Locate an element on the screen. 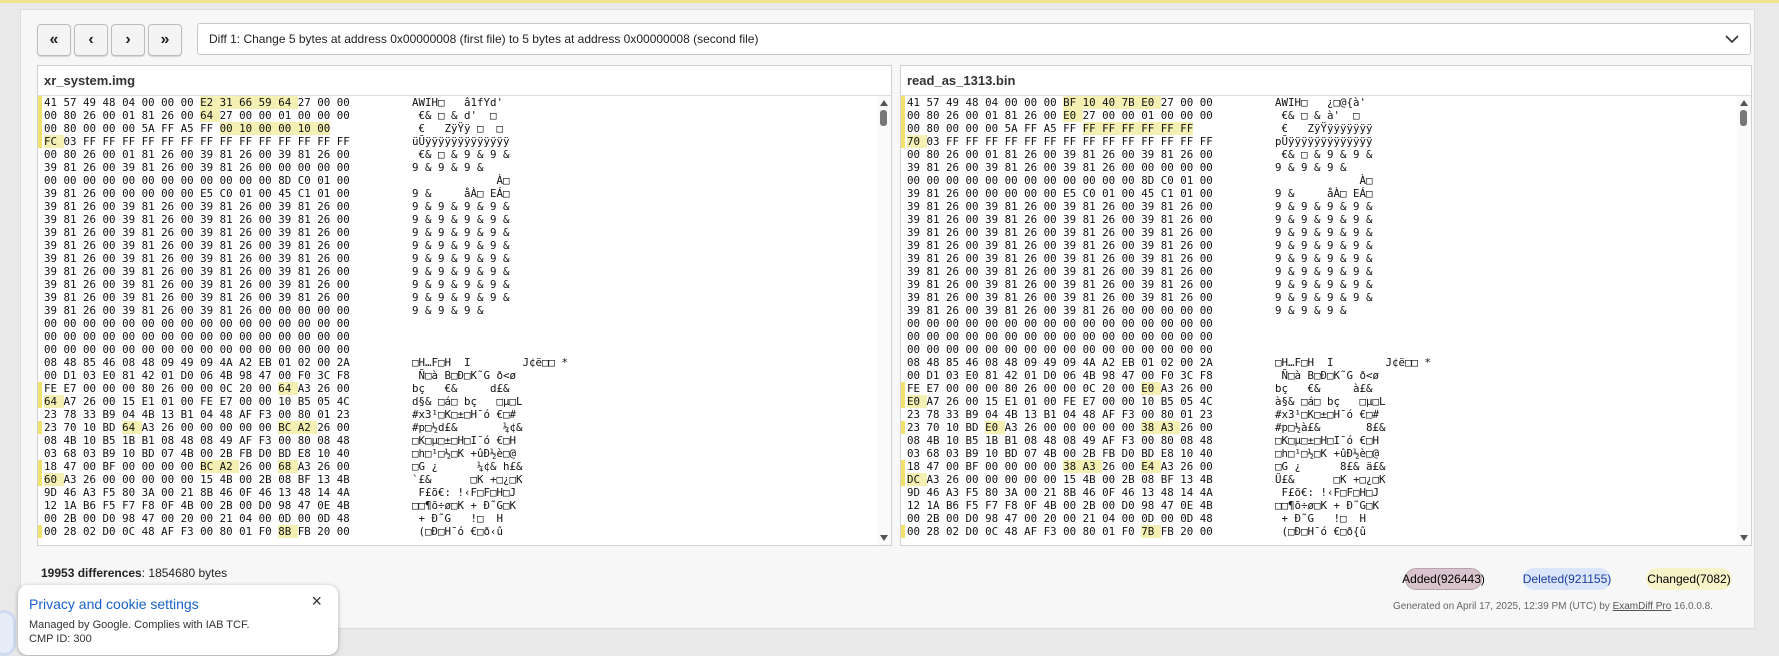 This screenshot has height=656, width=1779. diff-summary: 19953 differences: 1854680 bytes is located at coordinates (134, 573).